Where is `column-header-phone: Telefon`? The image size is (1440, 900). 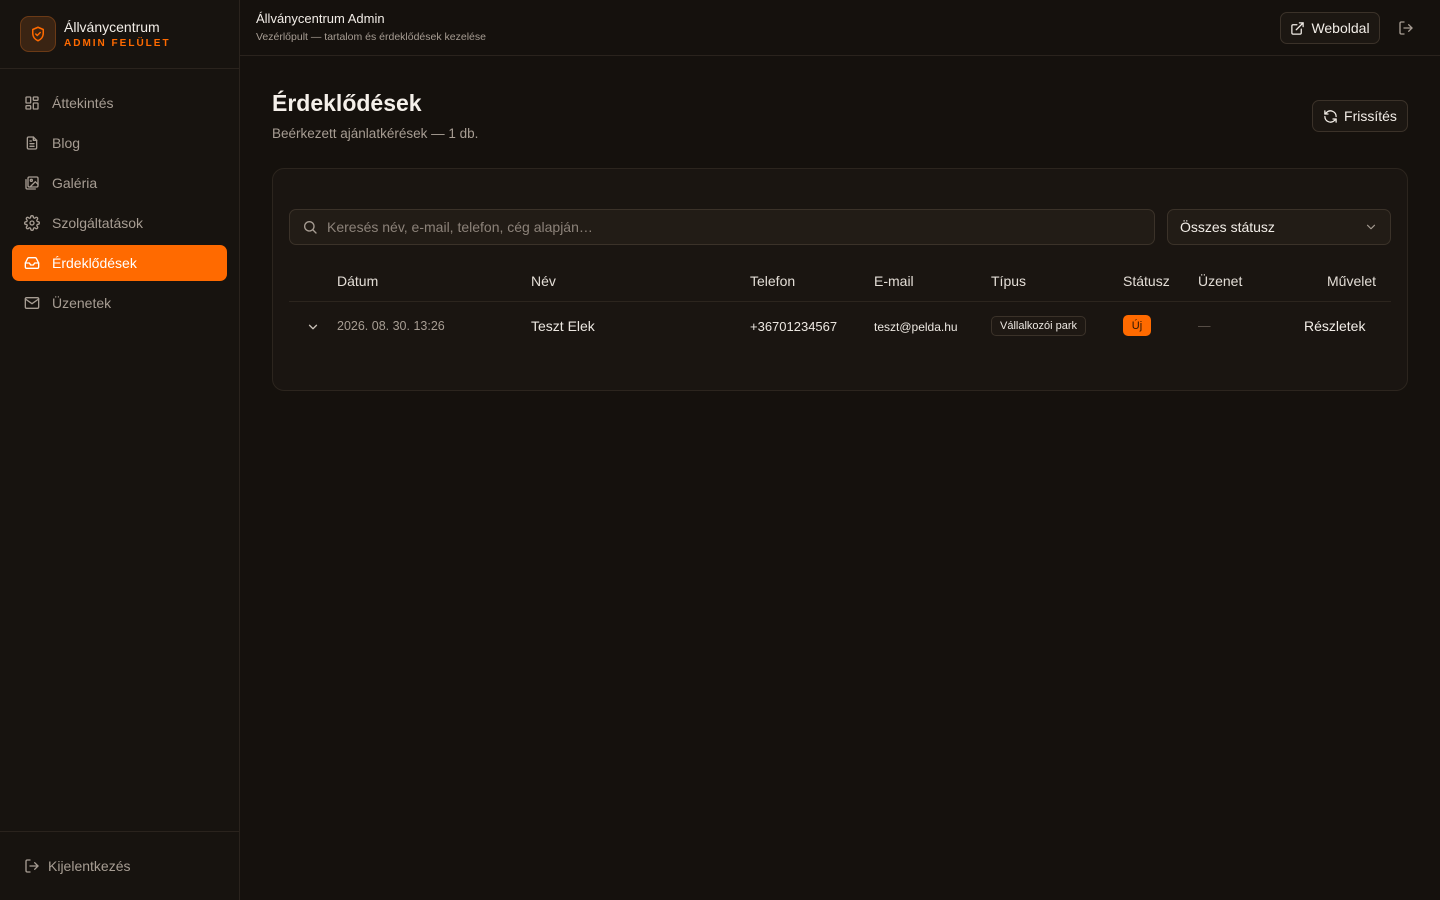 column-header-phone: Telefon is located at coordinates (772, 281).